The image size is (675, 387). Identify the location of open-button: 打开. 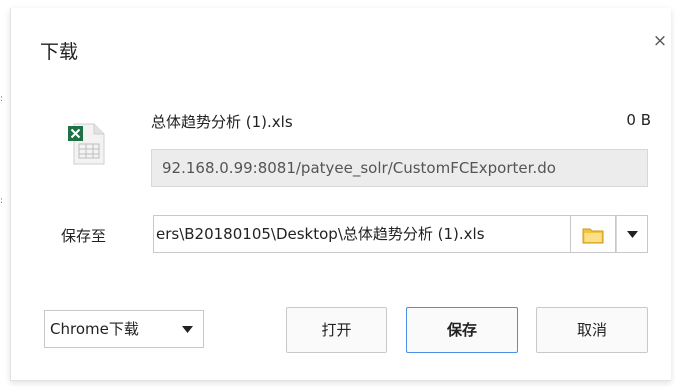
(336, 330).